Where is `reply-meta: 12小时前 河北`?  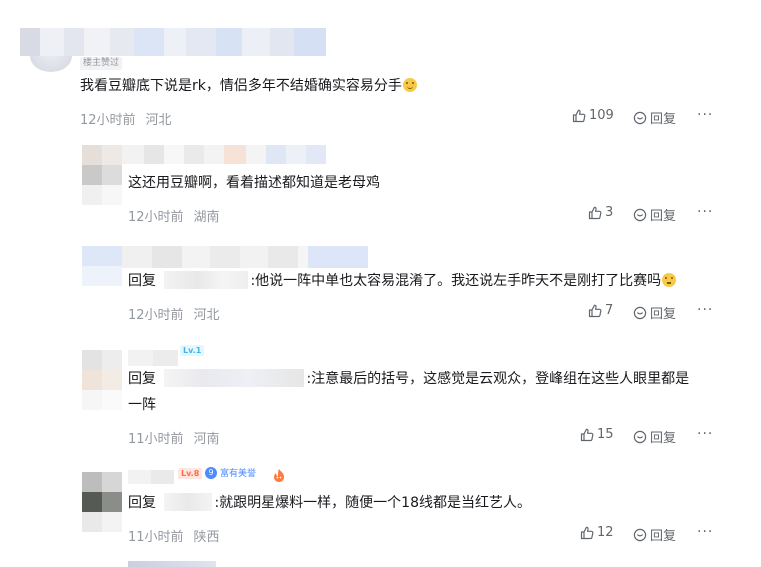
reply-meta: 12小时前 河北 is located at coordinates (179, 313).